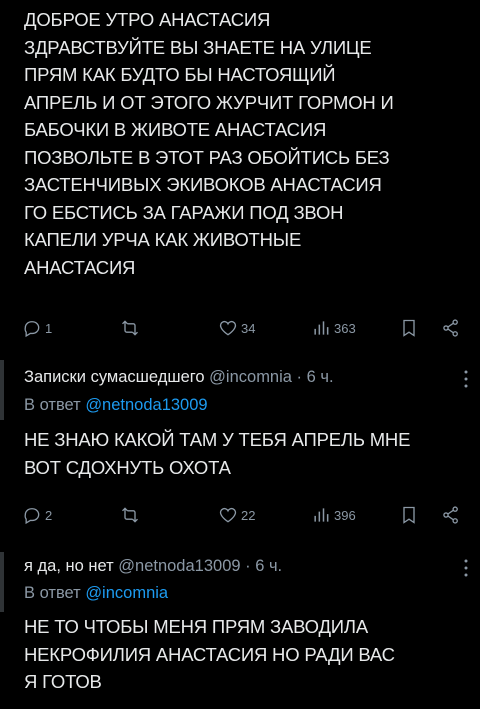 Image resolution: width=480 pixels, height=709 pixels. I want to click on author-name: Записки сумасшедшего, so click(114, 377).